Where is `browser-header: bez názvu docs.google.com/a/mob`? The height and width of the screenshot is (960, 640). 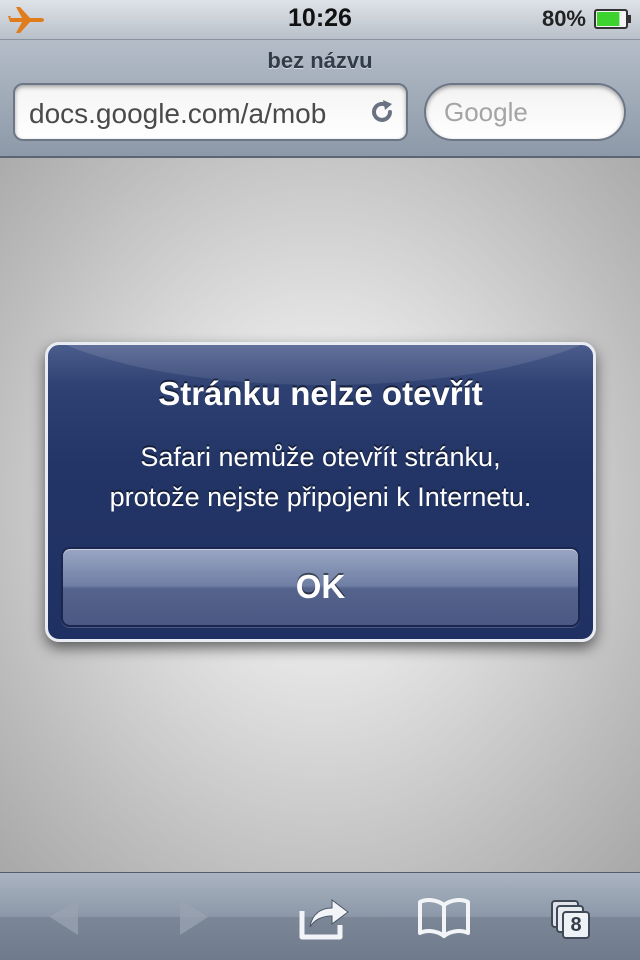 browser-header: bez názvu docs.google.com/a/mob is located at coordinates (320, 99).